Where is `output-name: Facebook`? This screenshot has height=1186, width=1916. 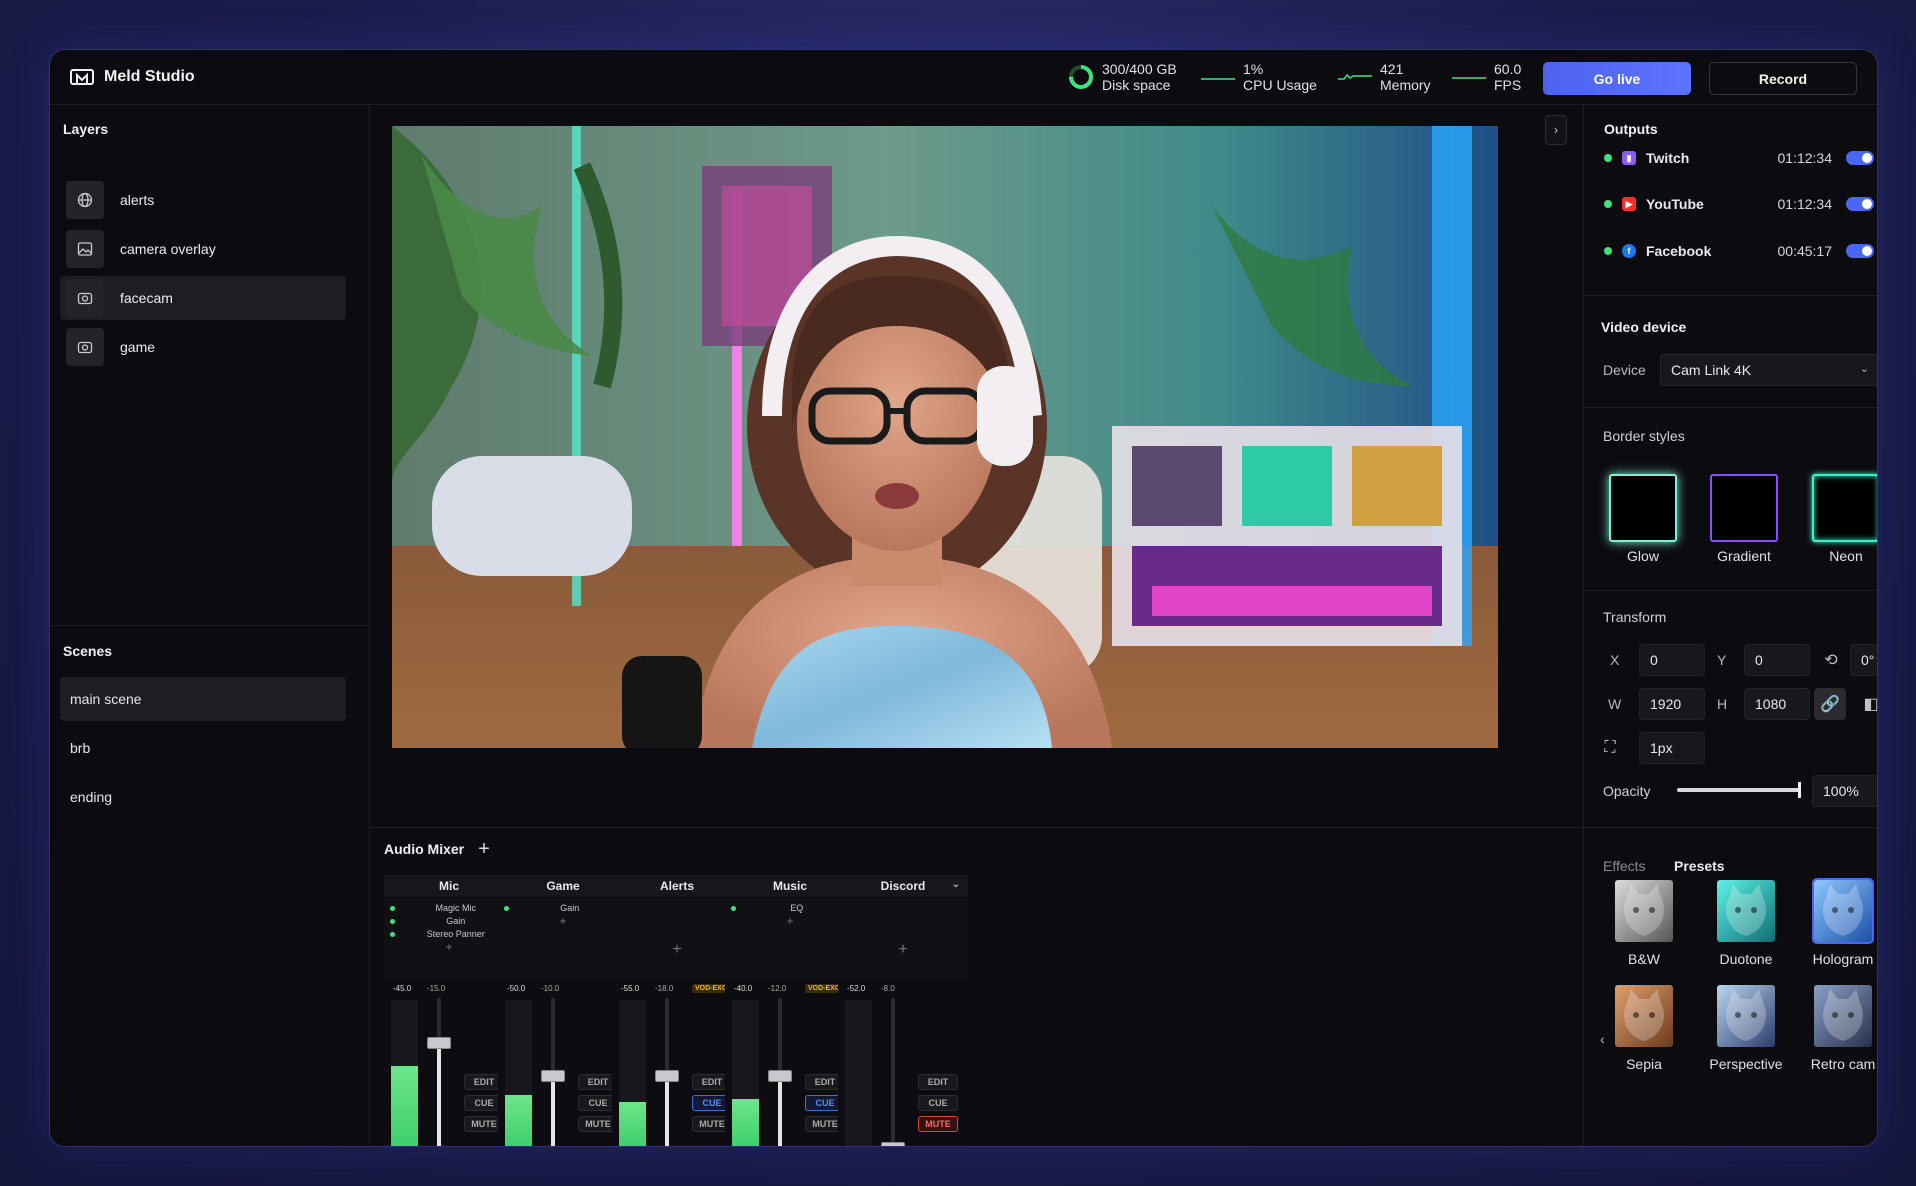 output-name: Facebook is located at coordinates (1679, 251).